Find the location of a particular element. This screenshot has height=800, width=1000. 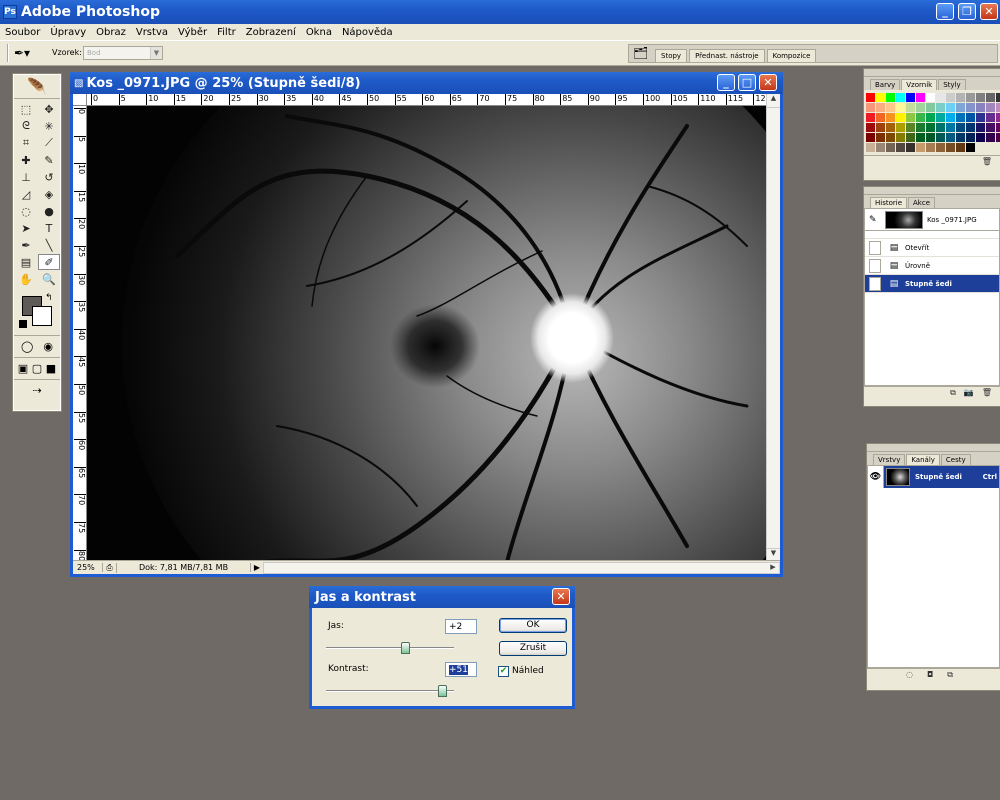

clone-stamp-tool-icon: ⊥ is located at coordinates (26, 177).